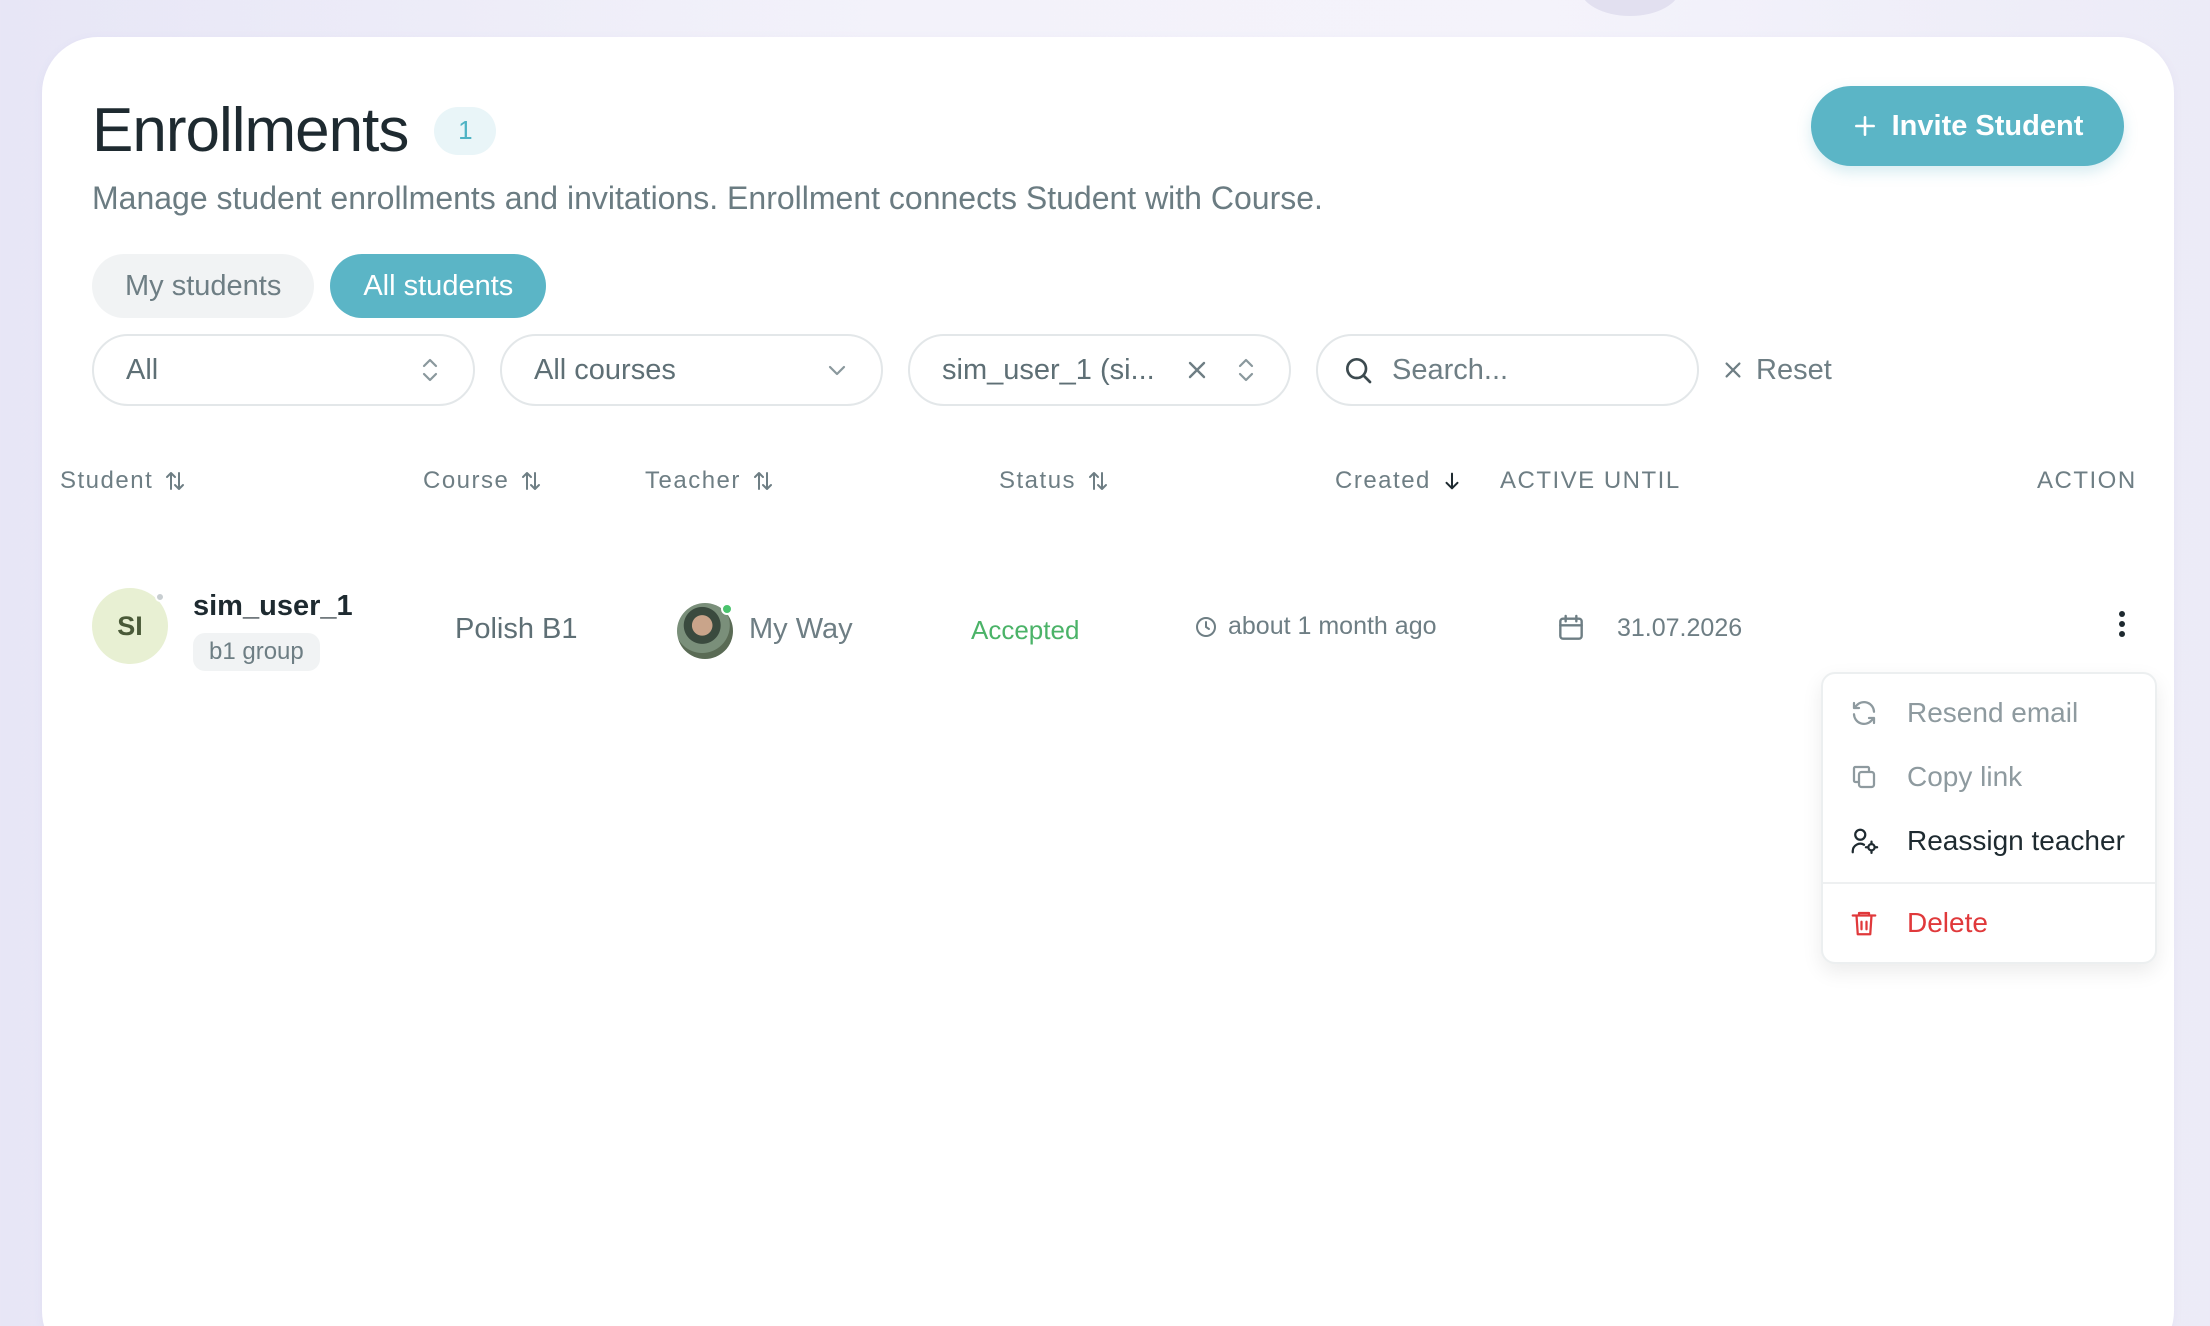  I want to click on course-filter-value: All courses, so click(605, 369).